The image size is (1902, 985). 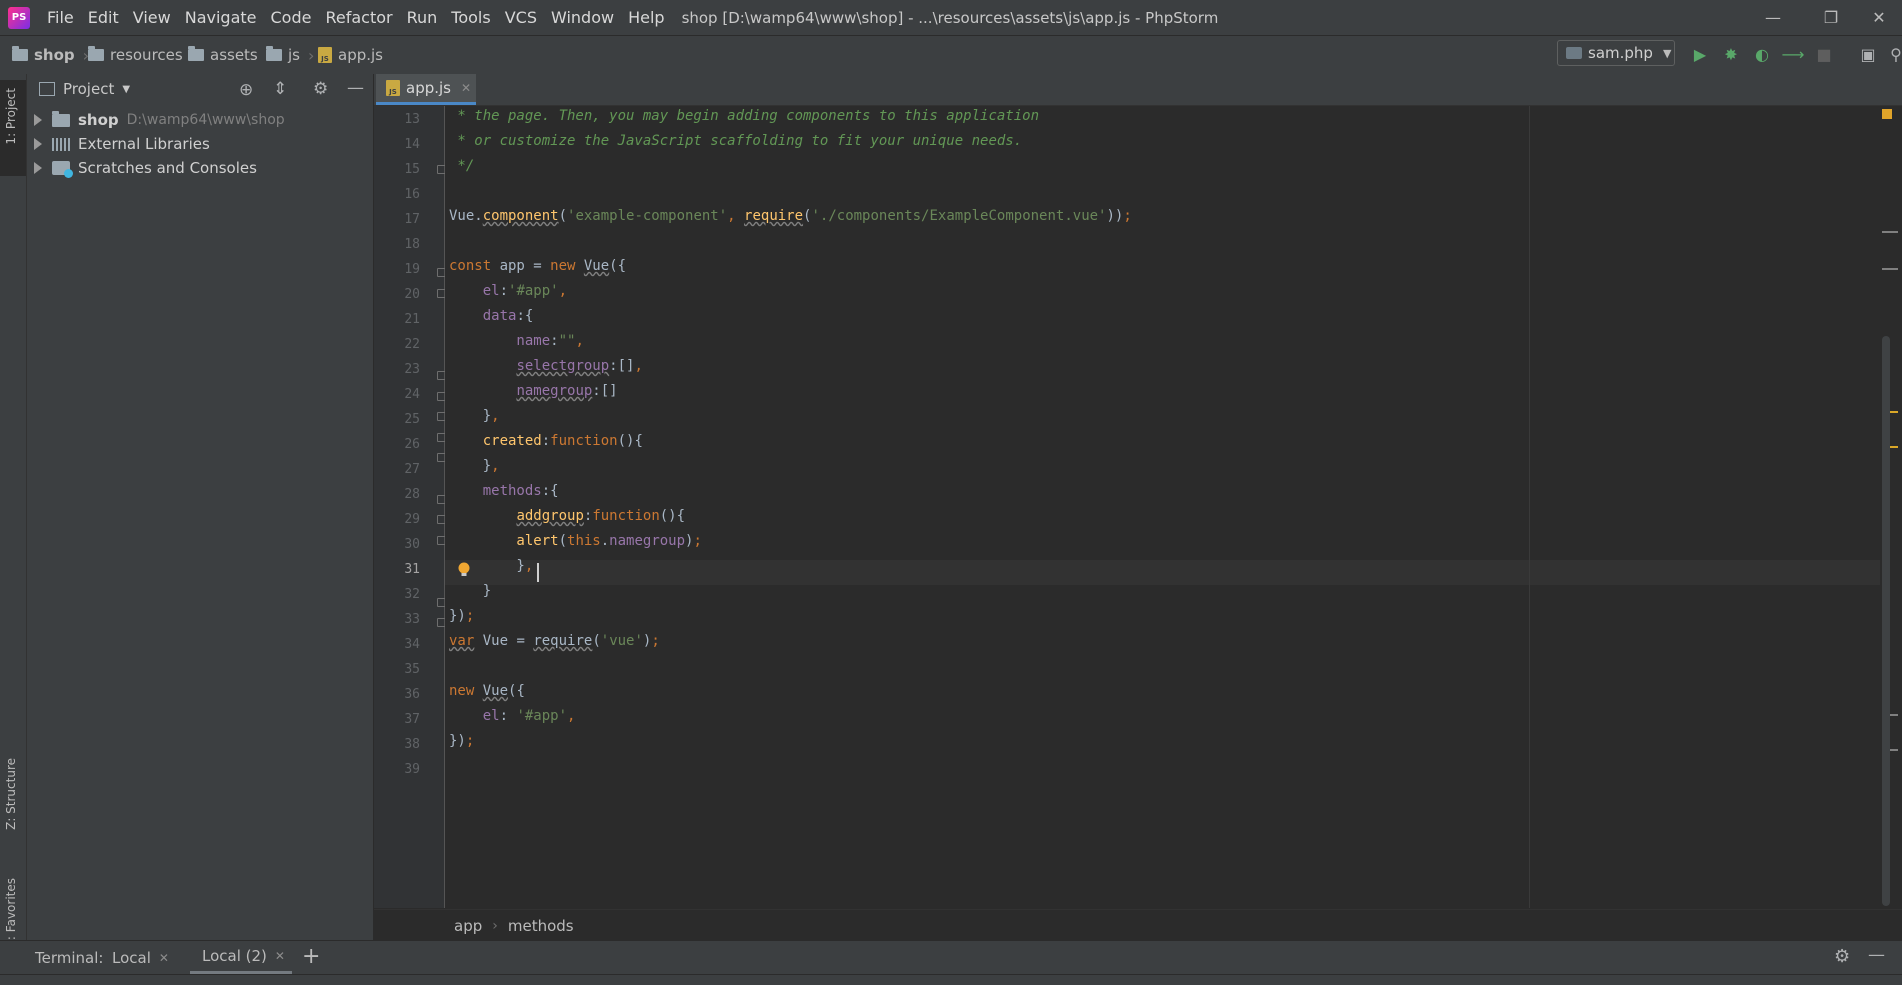 What do you see at coordinates (234, 55) in the screenshot?
I see `breadcrumb-label: assets` at bounding box center [234, 55].